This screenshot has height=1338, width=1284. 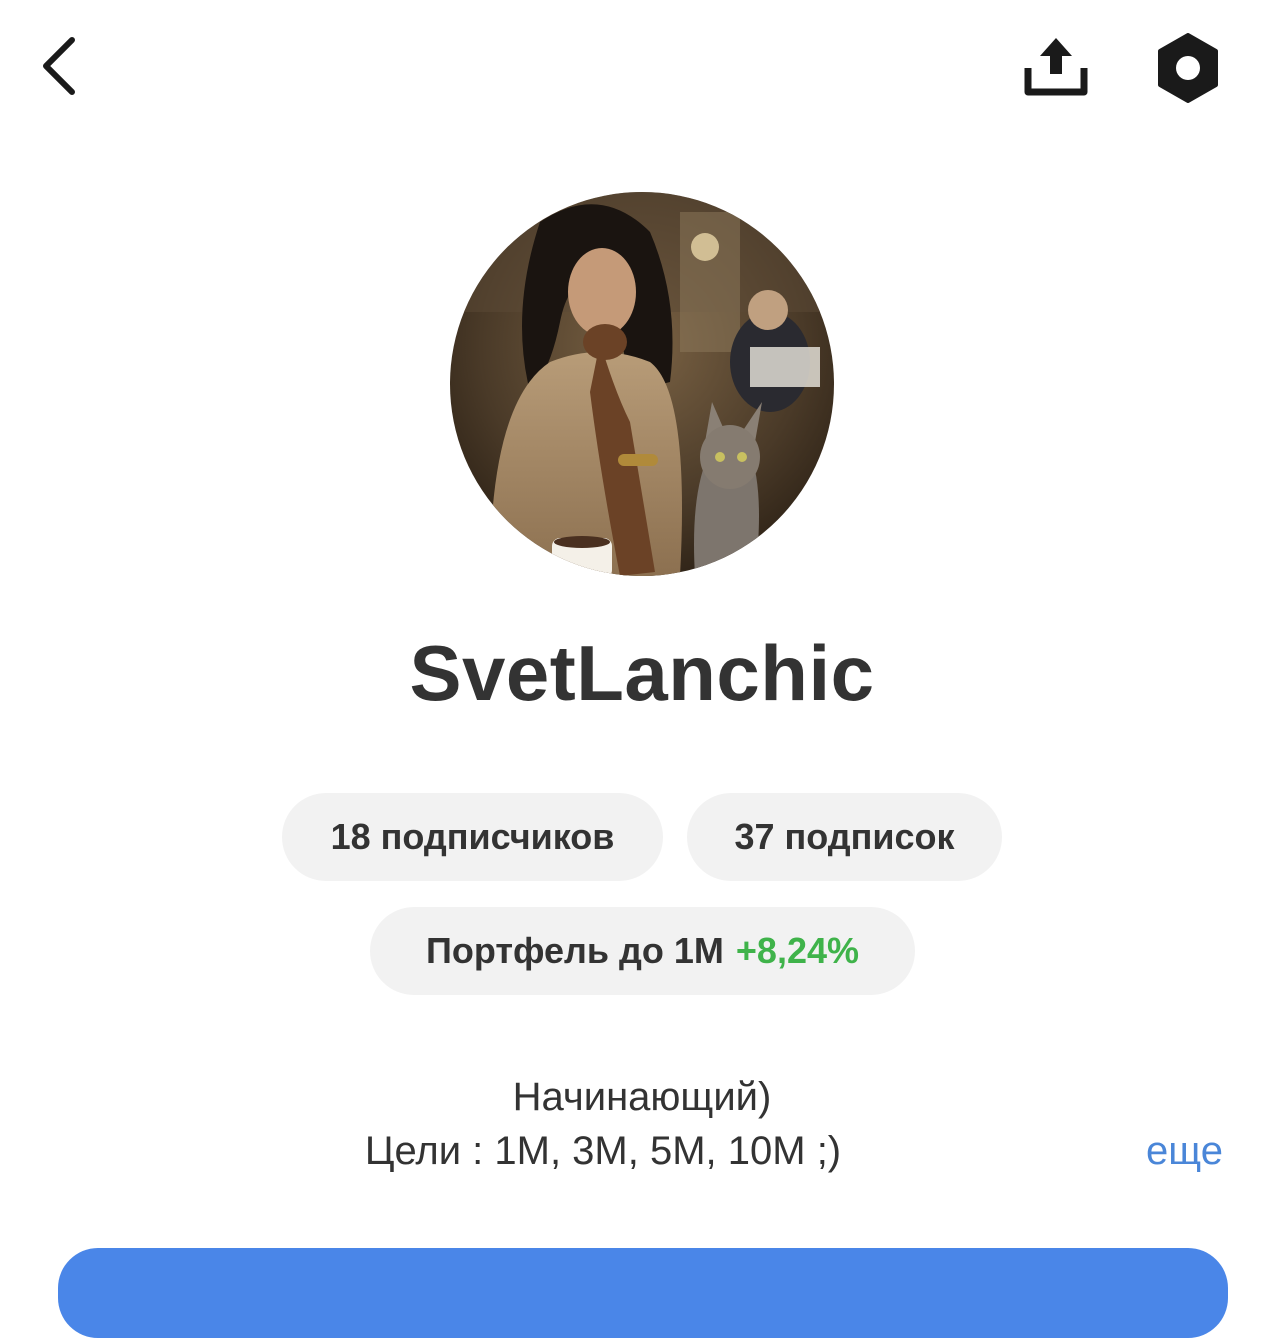 I want to click on following-button: 37 подписок, so click(x=844, y=837).